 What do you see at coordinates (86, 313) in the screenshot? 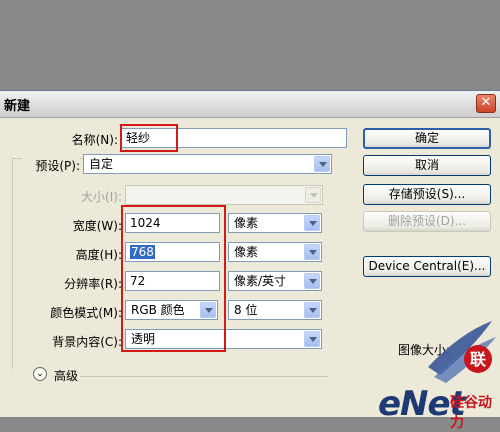
I see `color-mode-label: 颜色模式(M):` at bounding box center [86, 313].